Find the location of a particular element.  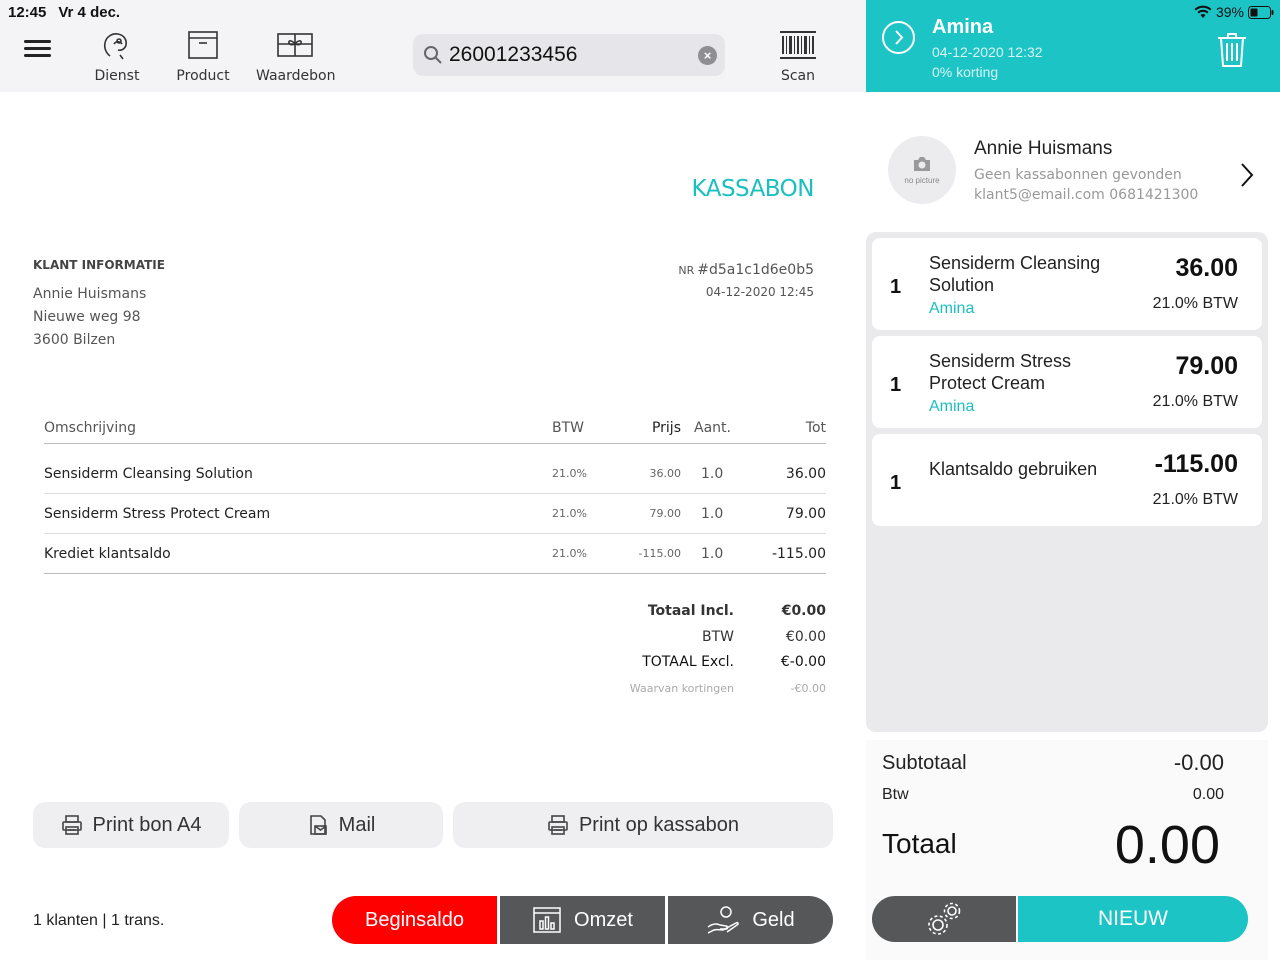

bar-chart-icon is located at coordinates (547, 920).